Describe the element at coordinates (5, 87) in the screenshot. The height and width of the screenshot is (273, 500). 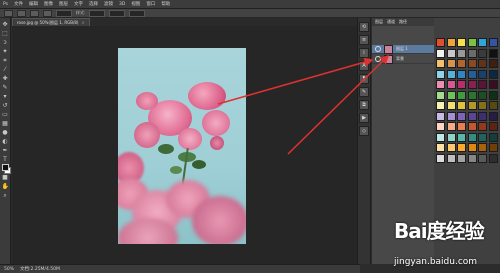
I see `brush-tool-icon: ✎` at that location.